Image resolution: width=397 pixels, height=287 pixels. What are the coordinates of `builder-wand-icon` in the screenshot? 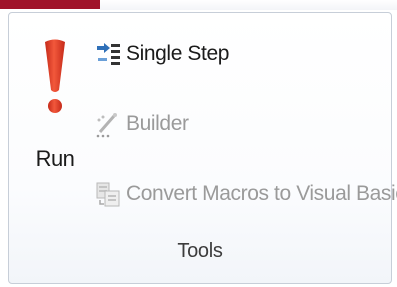 It's located at (106, 125).